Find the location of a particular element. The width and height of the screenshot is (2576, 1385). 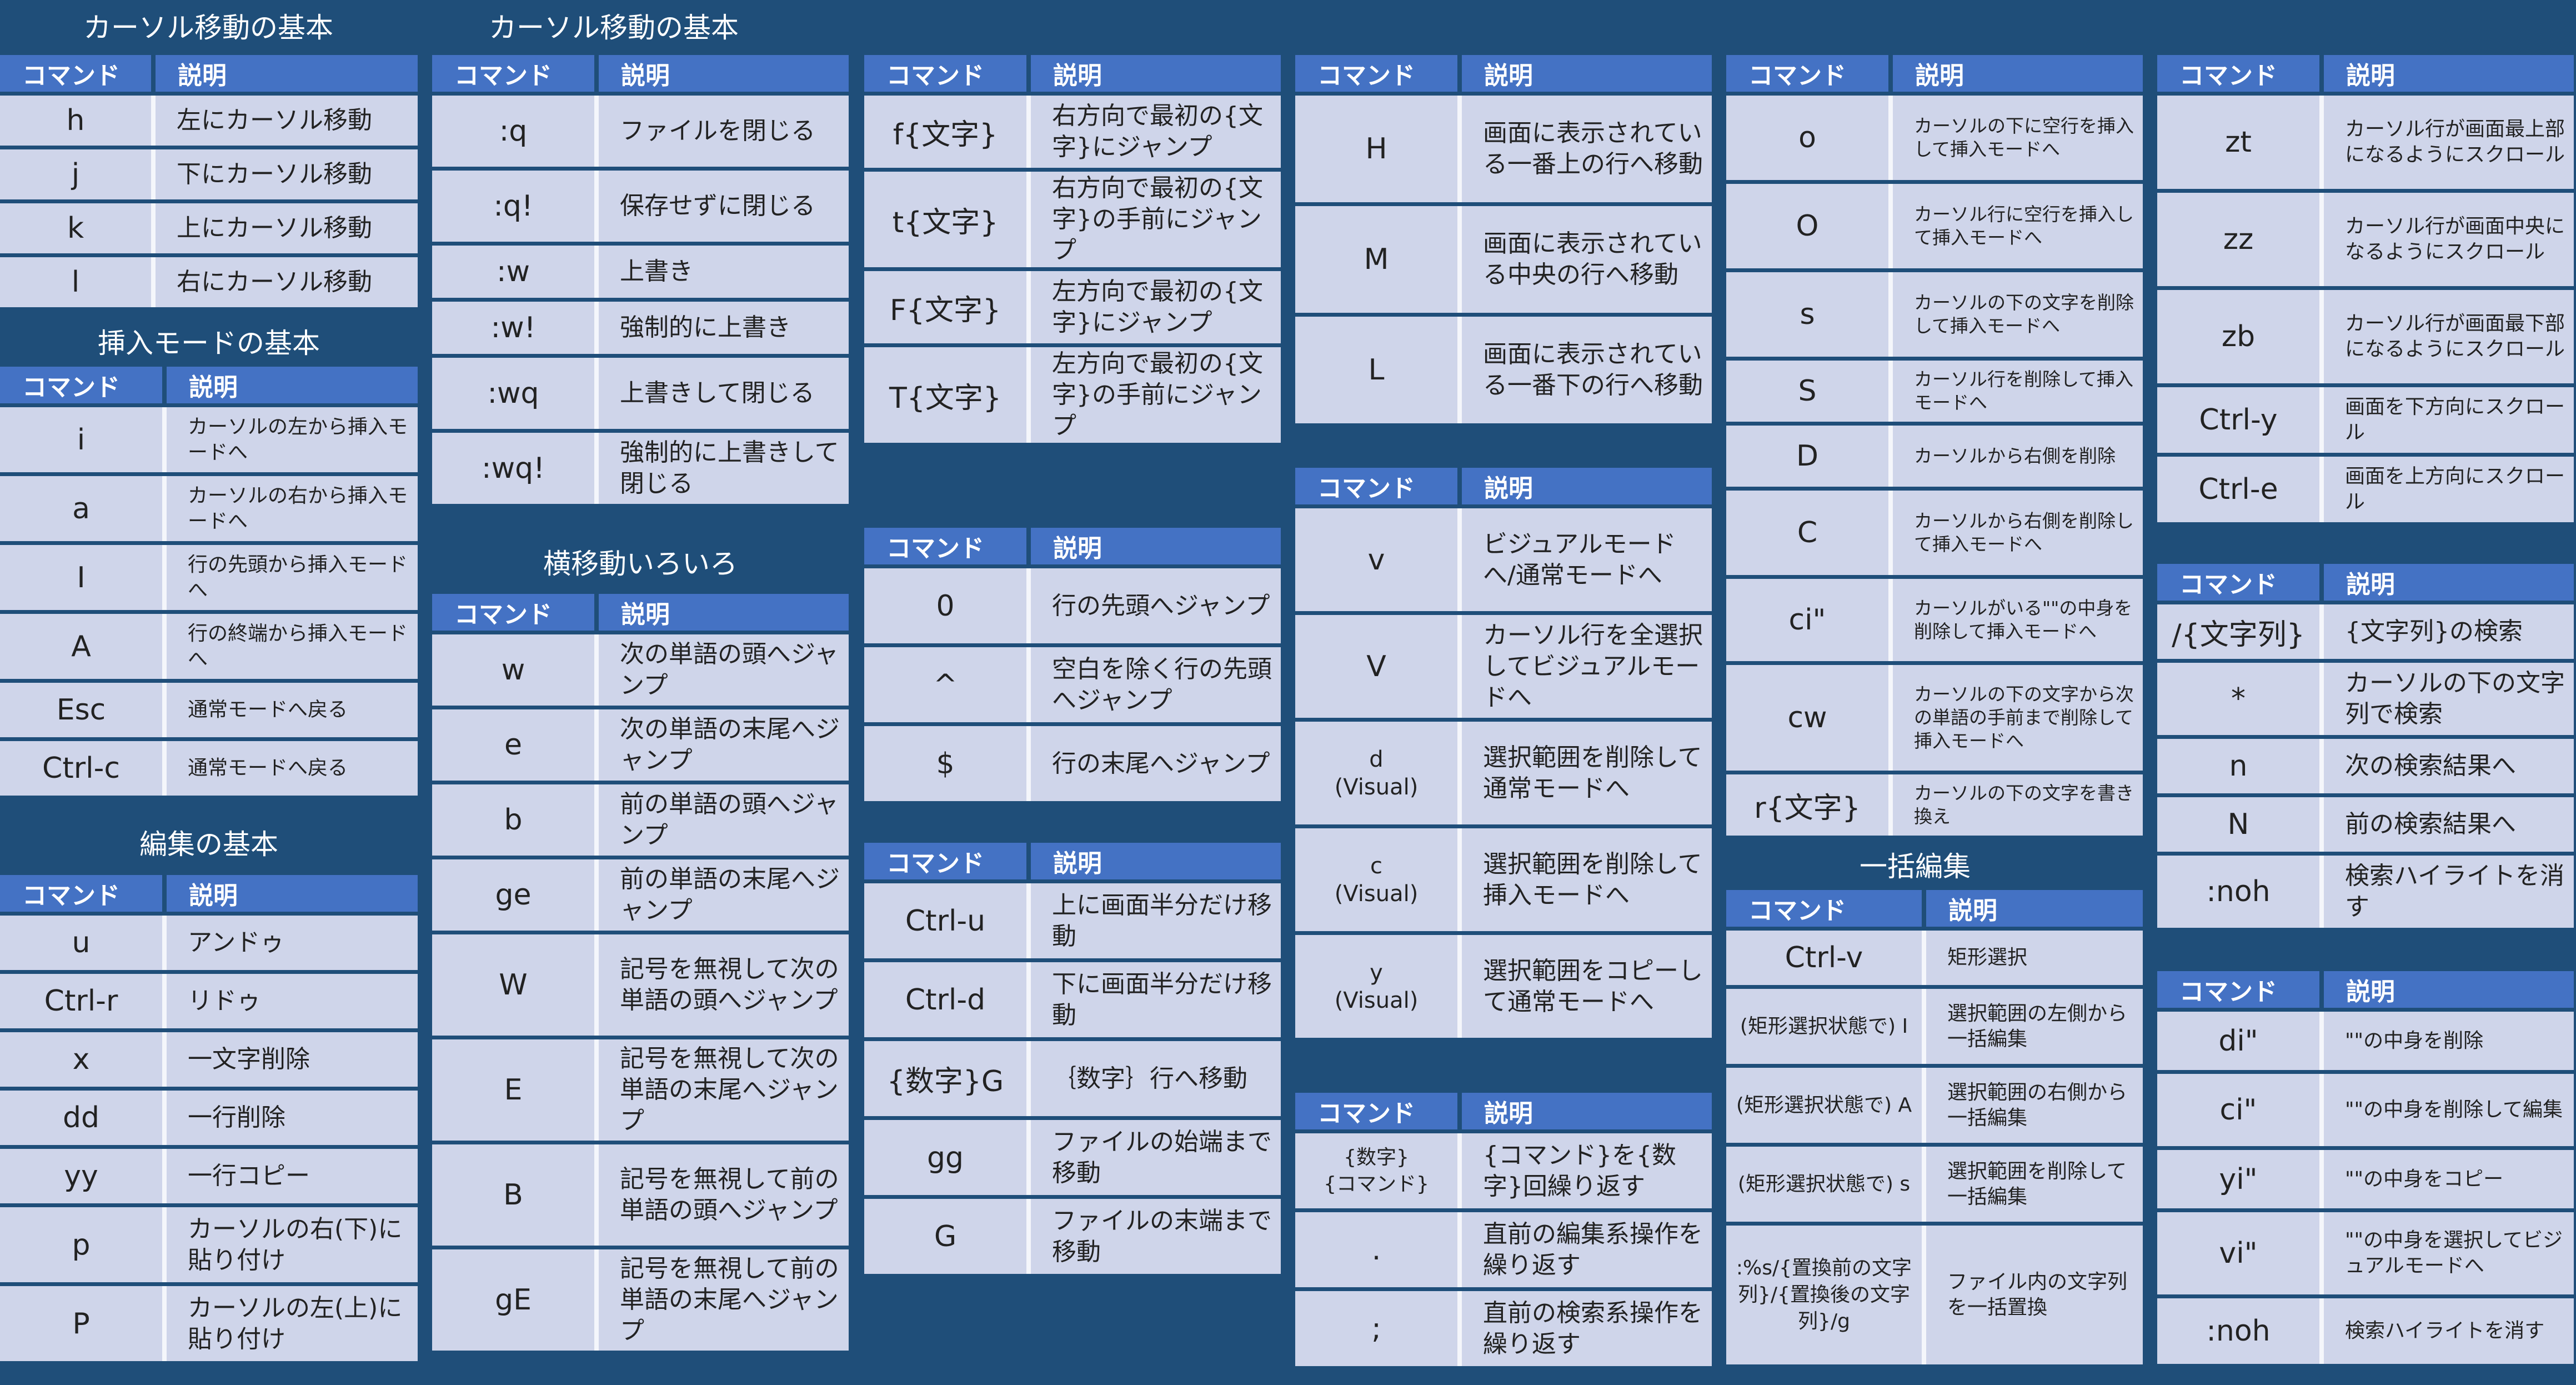

description-cell: 選択範囲を削除して一括編集 is located at coordinates (2035, 1184).